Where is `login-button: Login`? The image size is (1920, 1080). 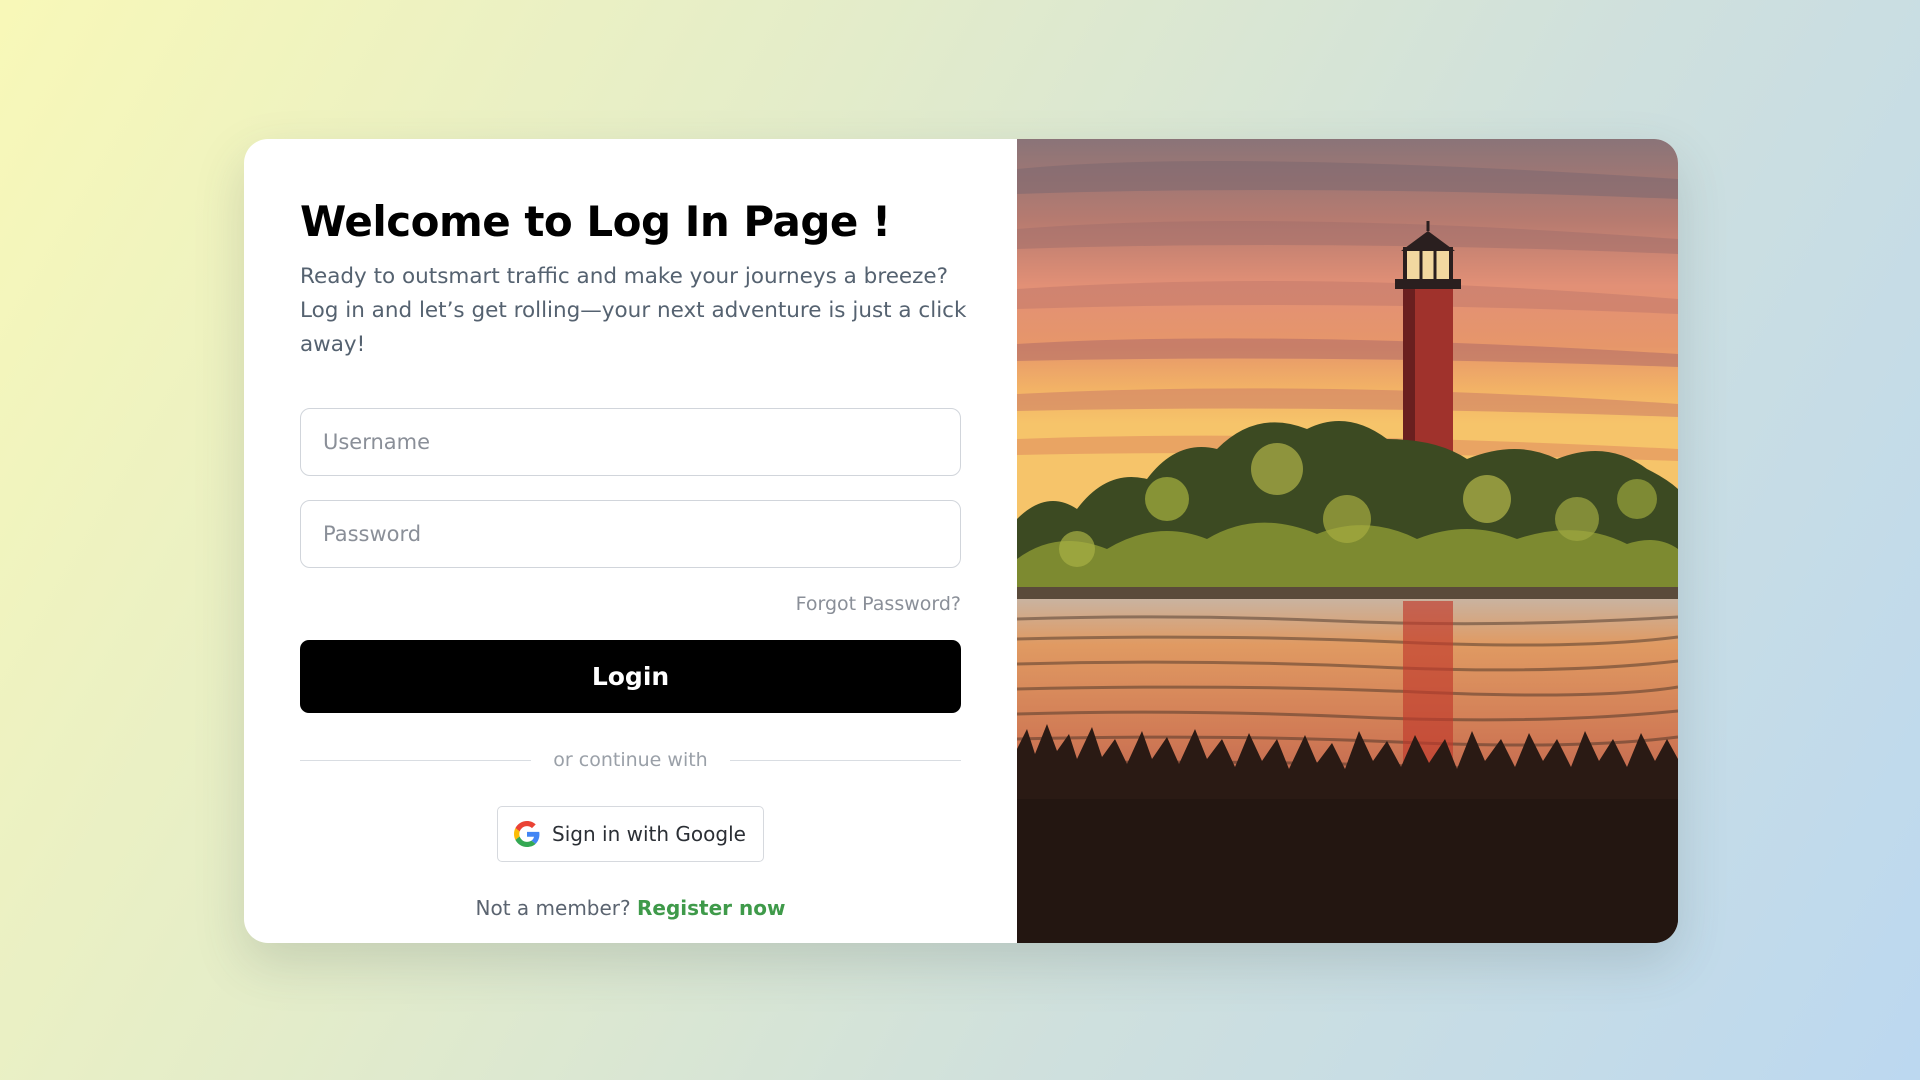
login-button: Login is located at coordinates (630, 677).